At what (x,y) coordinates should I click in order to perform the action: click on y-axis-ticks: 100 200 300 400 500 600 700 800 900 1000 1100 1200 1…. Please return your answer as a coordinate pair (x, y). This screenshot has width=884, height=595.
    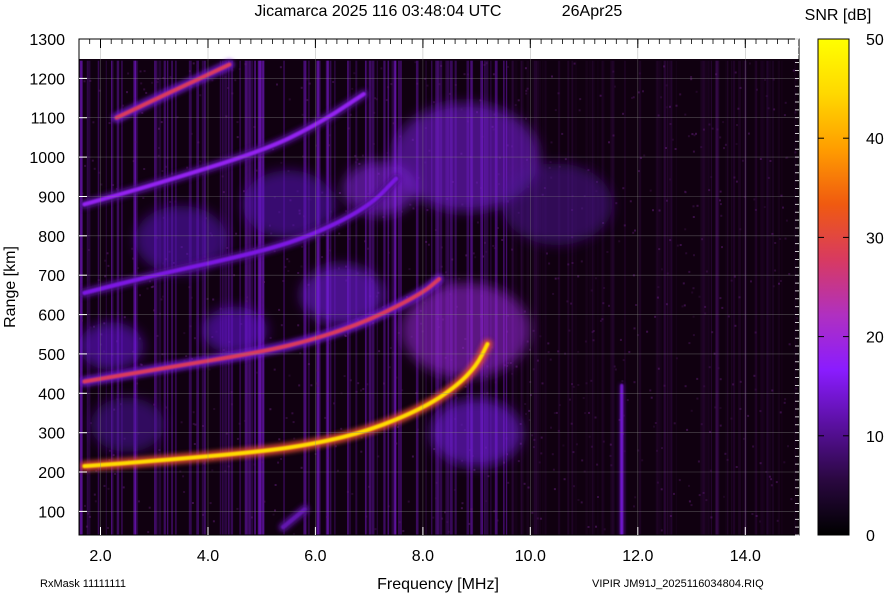
    Looking at the image, I should click on (58, 276).